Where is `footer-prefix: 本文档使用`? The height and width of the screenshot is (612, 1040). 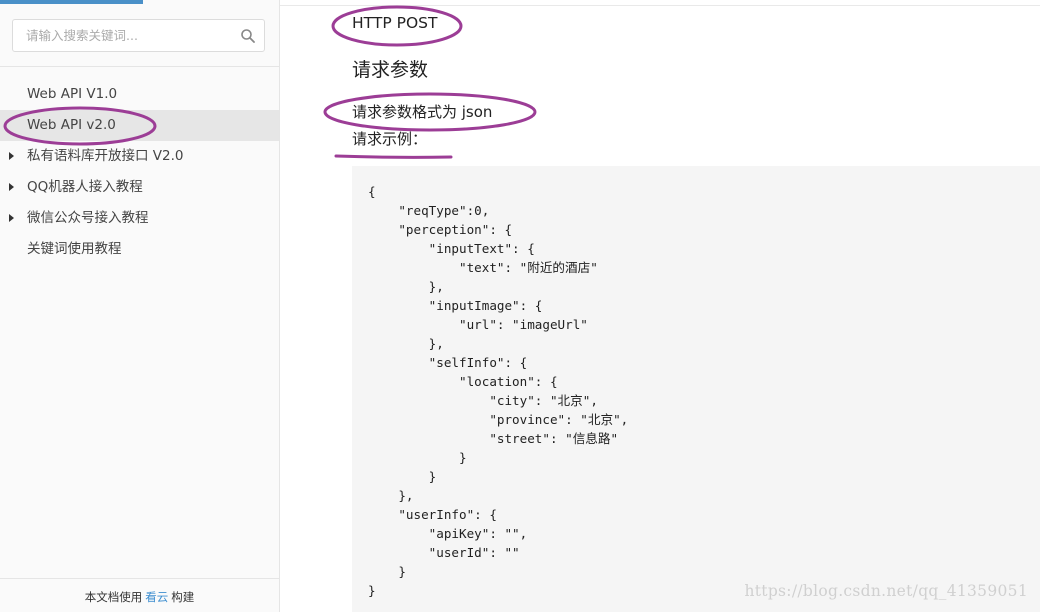 footer-prefix: 本文档使用 is located at coordinates (113, 597).